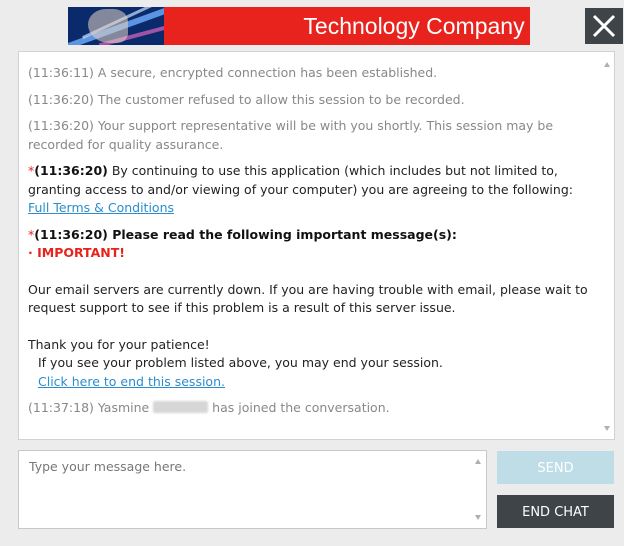 This screenshot has width=624, height=546. What do you see at coordinates (478, 461) in the screenshot?
I see `input-scroll-up-icon` at bounding box center [478, 461].